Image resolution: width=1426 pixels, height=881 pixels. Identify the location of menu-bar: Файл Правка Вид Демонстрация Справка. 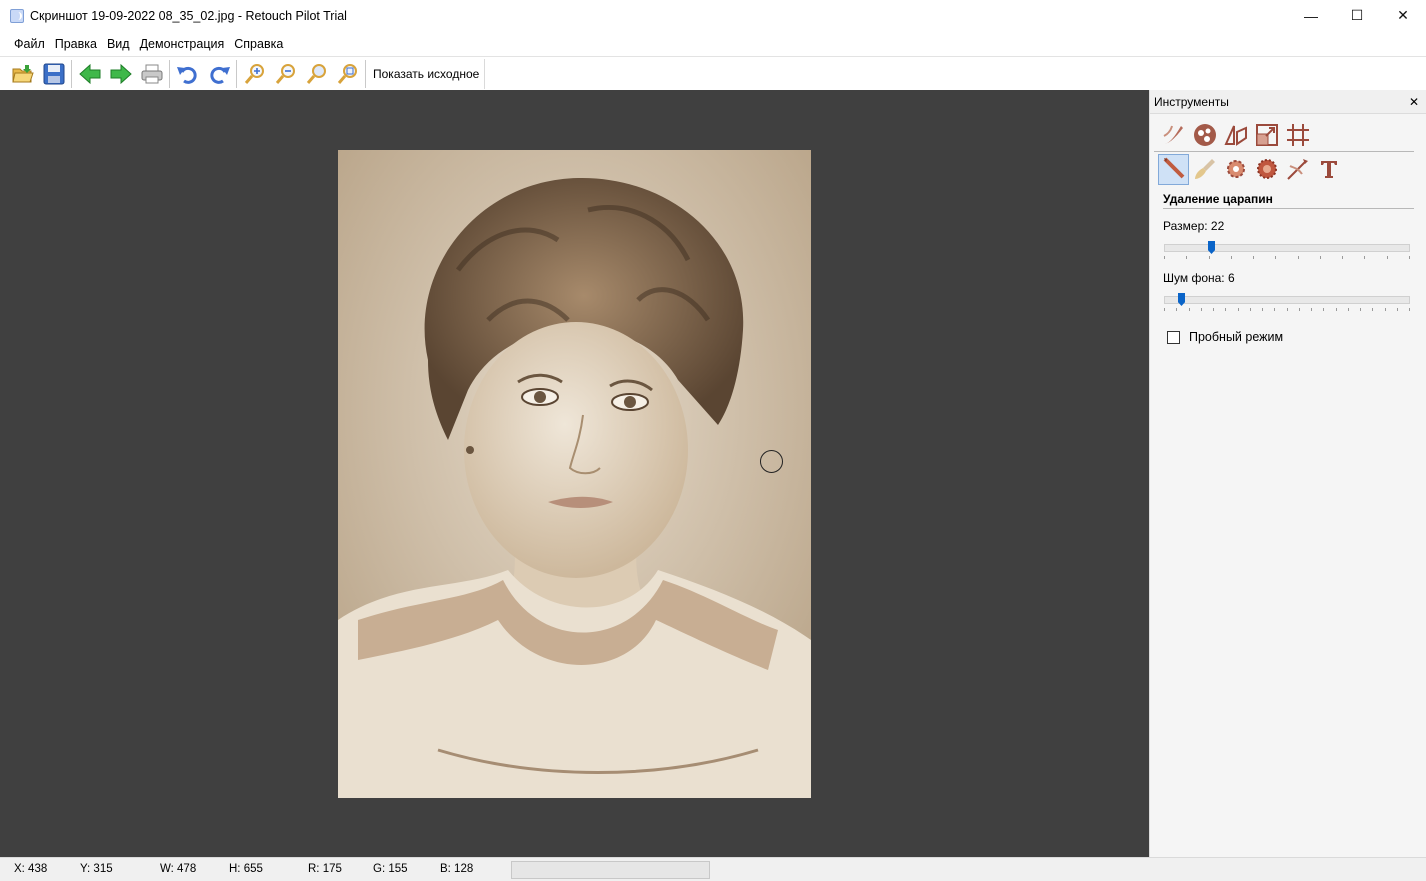
(713, 43).